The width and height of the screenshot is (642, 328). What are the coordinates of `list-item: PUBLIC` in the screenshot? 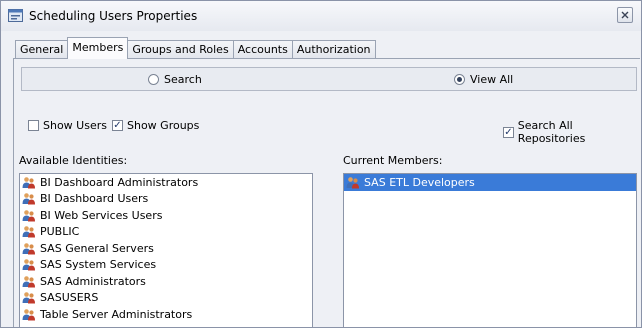 It's located at (166, 232).